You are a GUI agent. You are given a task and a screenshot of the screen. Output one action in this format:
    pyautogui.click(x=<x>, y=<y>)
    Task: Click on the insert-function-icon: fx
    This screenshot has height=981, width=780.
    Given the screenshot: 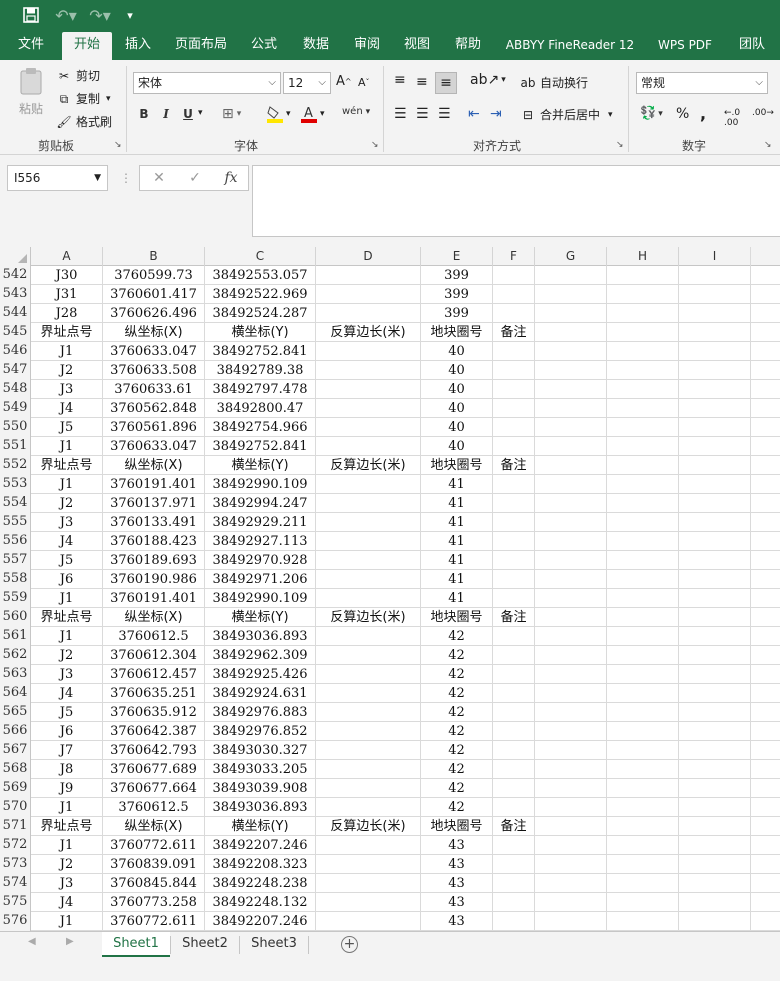 What is the action you would take?
    pyautogui.click(x=231, y=178)
    